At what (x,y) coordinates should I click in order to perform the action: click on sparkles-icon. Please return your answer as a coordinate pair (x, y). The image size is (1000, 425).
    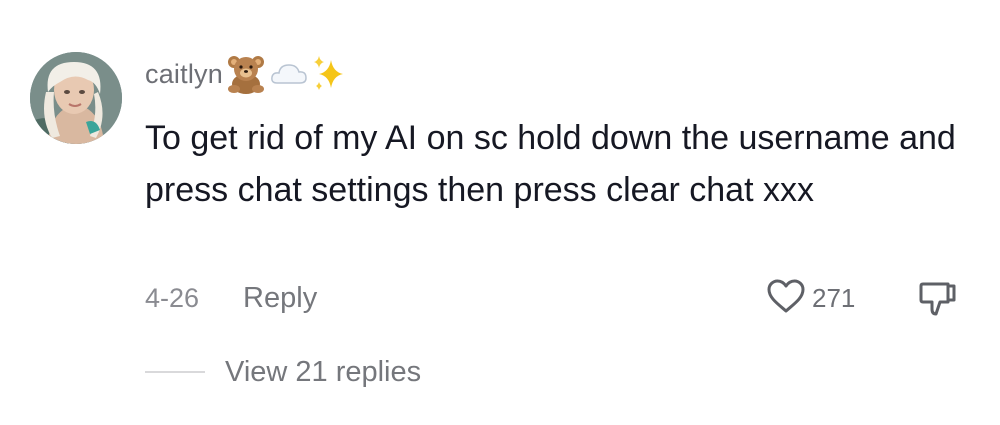
    Looking at the image, I should click on (329, 74).